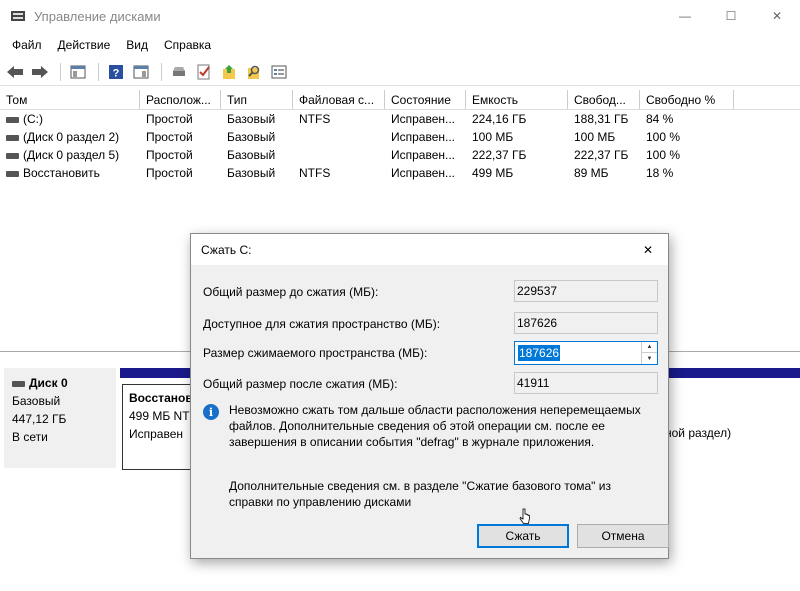 The image size is (800, 591). I want to click on available-value: 187626, so click(586, 323).